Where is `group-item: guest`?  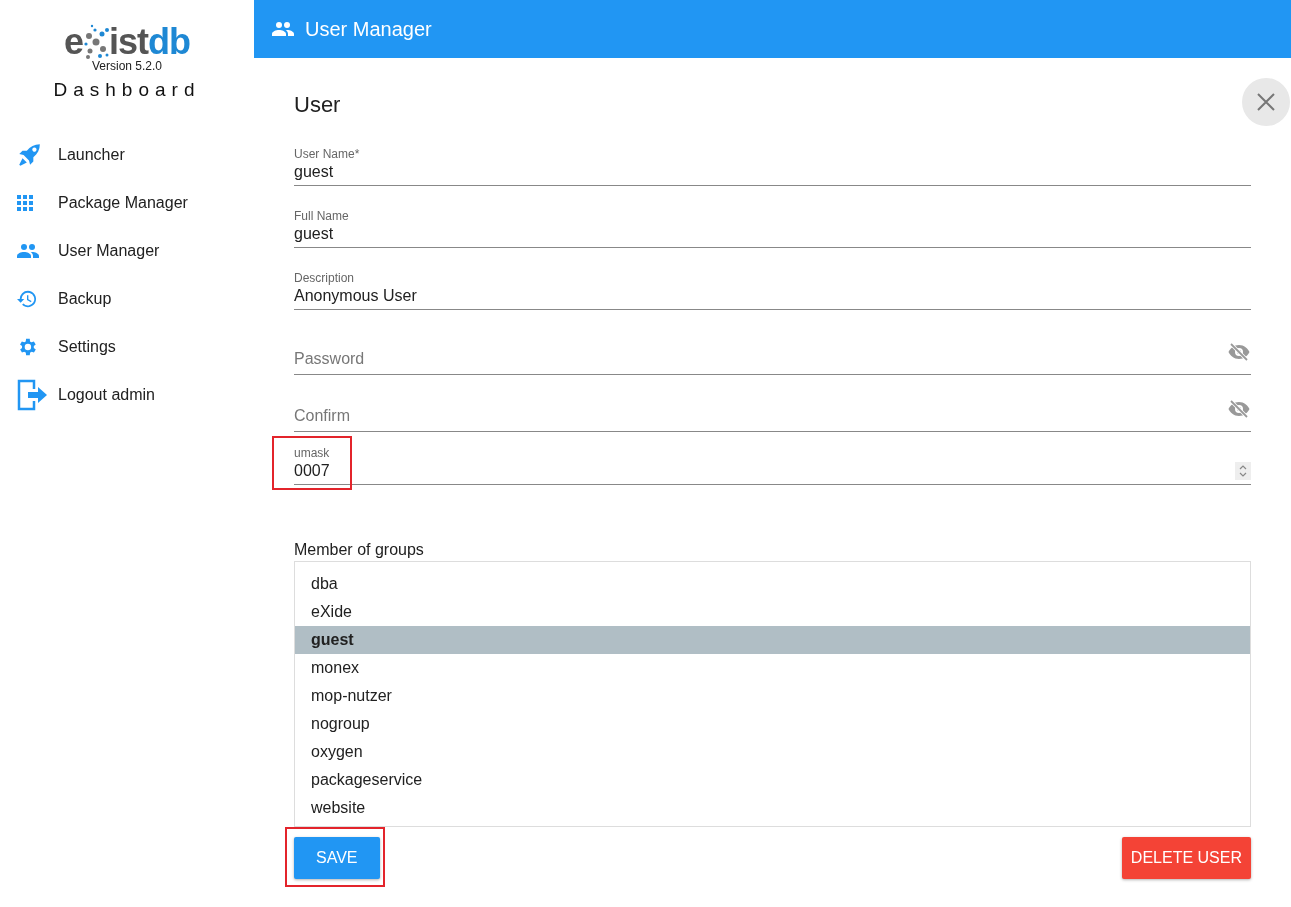
group-item: guest is located at coordinates (772, 640).